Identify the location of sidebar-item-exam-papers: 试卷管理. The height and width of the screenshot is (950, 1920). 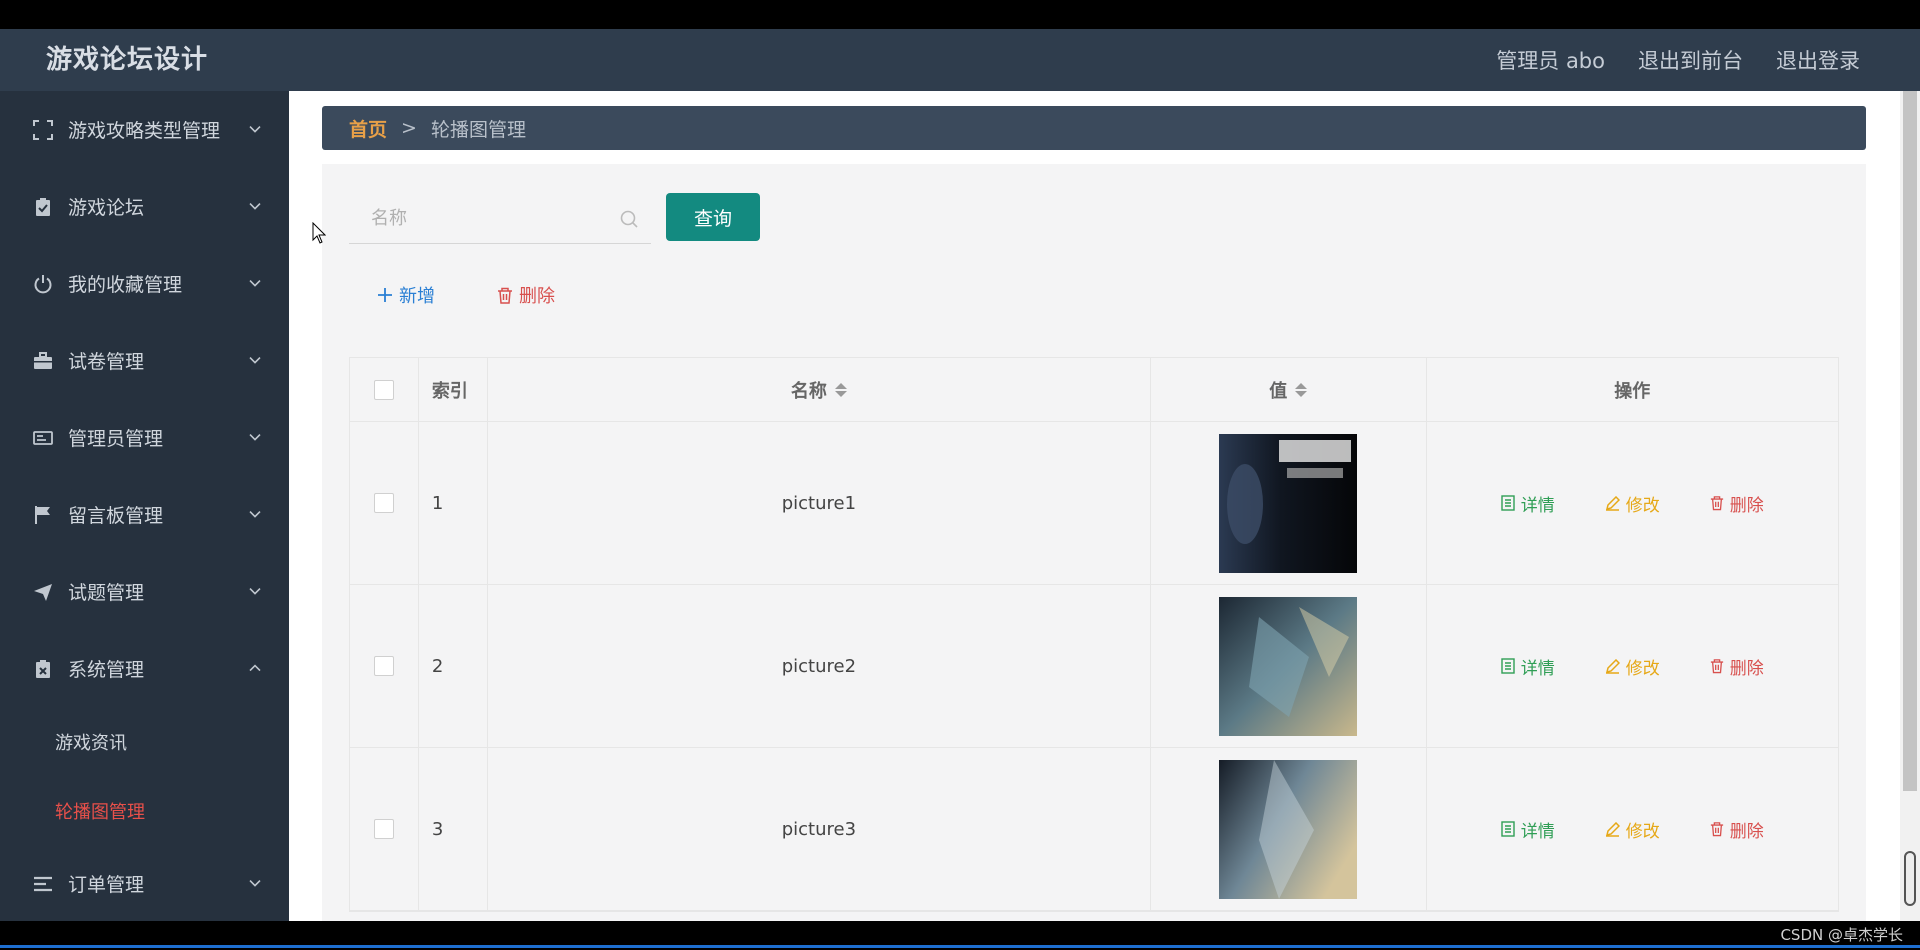
(144, 360).